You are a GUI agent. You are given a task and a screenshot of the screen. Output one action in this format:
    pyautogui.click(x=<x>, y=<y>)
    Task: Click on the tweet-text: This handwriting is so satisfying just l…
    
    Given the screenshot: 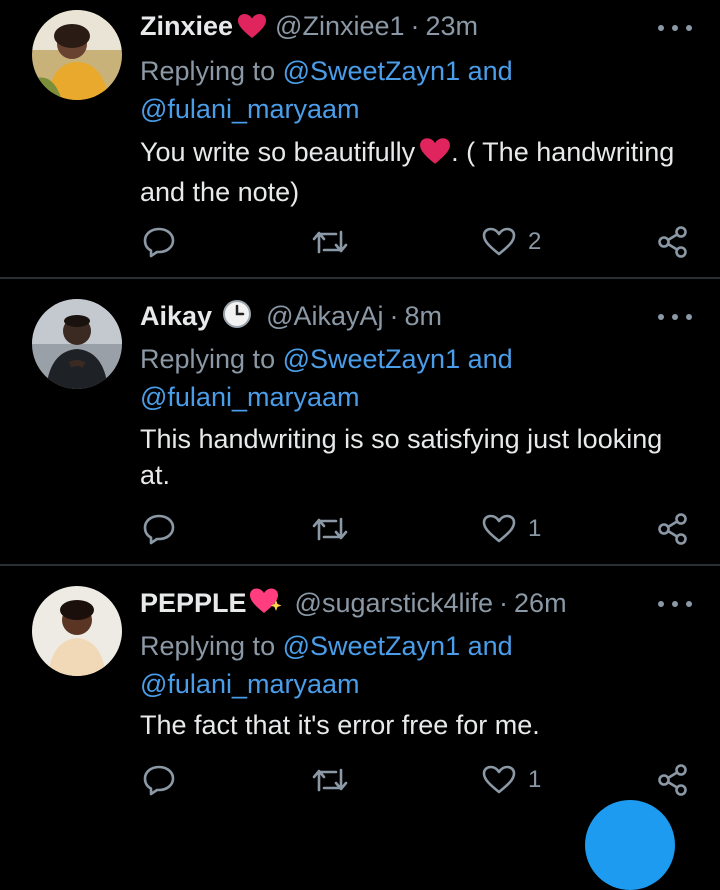 What is the action you would take?
    pyautogui.click(x=401, y=457)
    